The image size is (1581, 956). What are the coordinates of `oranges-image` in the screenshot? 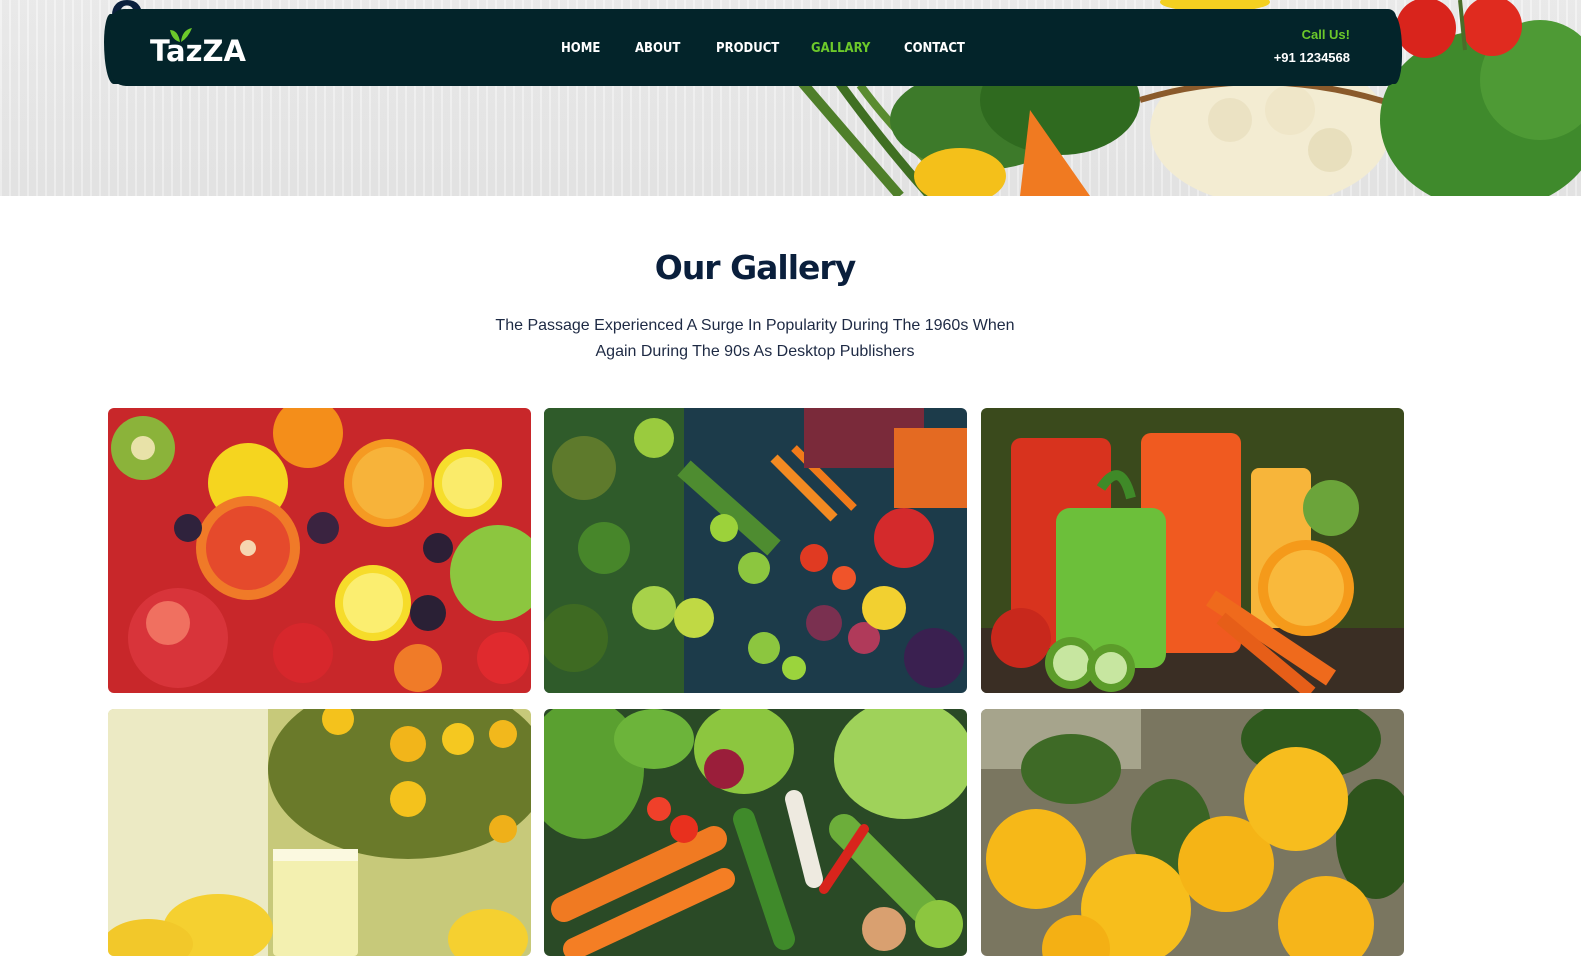 It's located at (1192, 832).